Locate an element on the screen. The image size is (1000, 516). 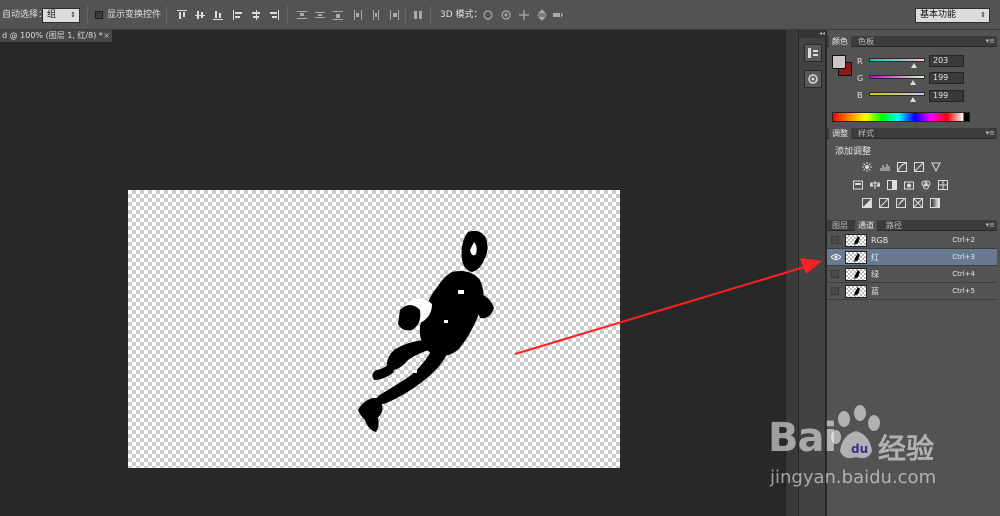
auto-select-label: 自动选择： is located at coordinates (25, 15).